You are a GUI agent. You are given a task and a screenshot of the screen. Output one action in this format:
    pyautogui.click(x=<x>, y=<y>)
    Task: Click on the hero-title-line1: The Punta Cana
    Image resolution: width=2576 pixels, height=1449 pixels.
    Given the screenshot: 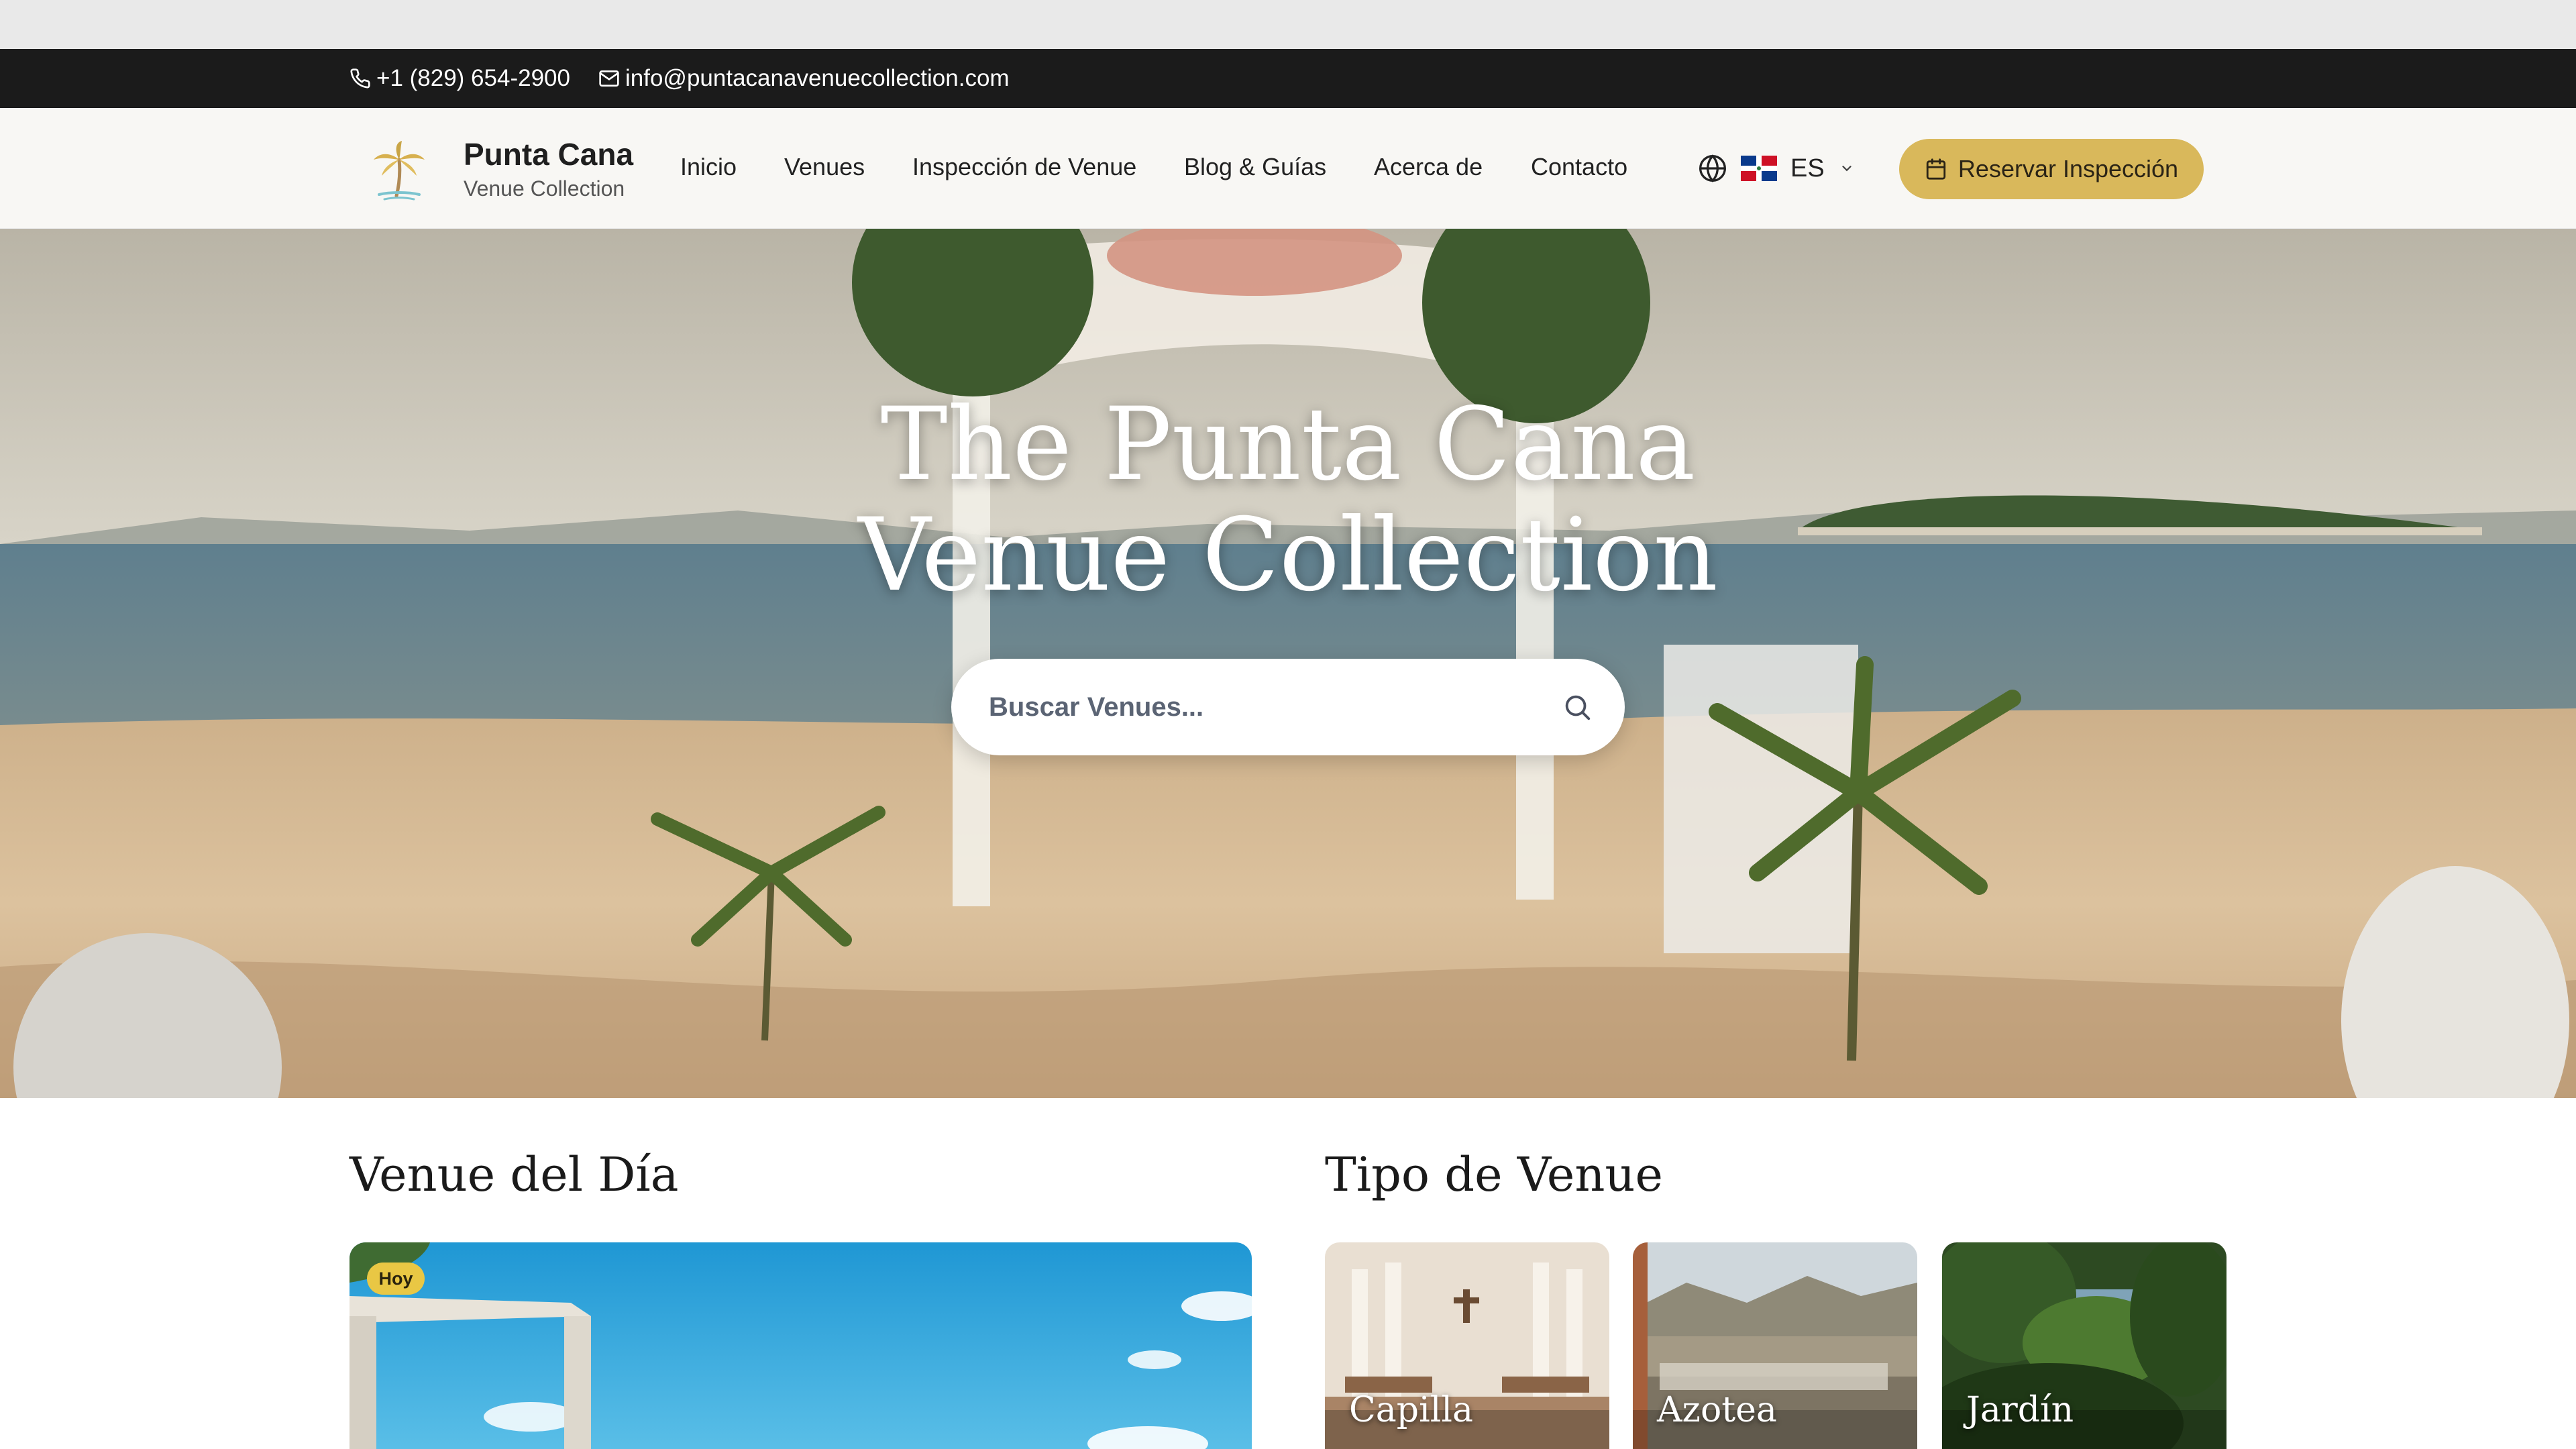 What is the action you would take?
    pyautogui.click(x=1288, y=444)
    